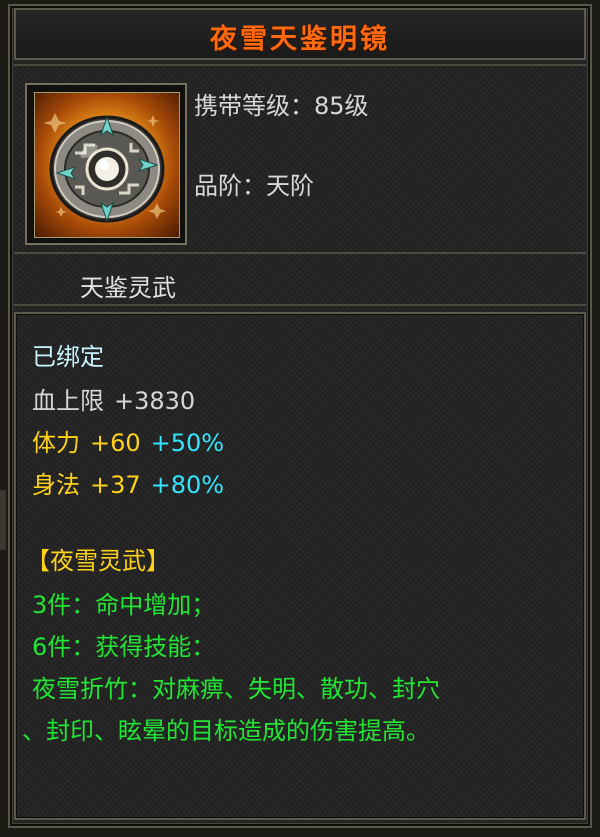 The image size is (600, 837). Describe the element at coordinates (115, 485) in the screenshot. I see `stat-value: +37` at that location.